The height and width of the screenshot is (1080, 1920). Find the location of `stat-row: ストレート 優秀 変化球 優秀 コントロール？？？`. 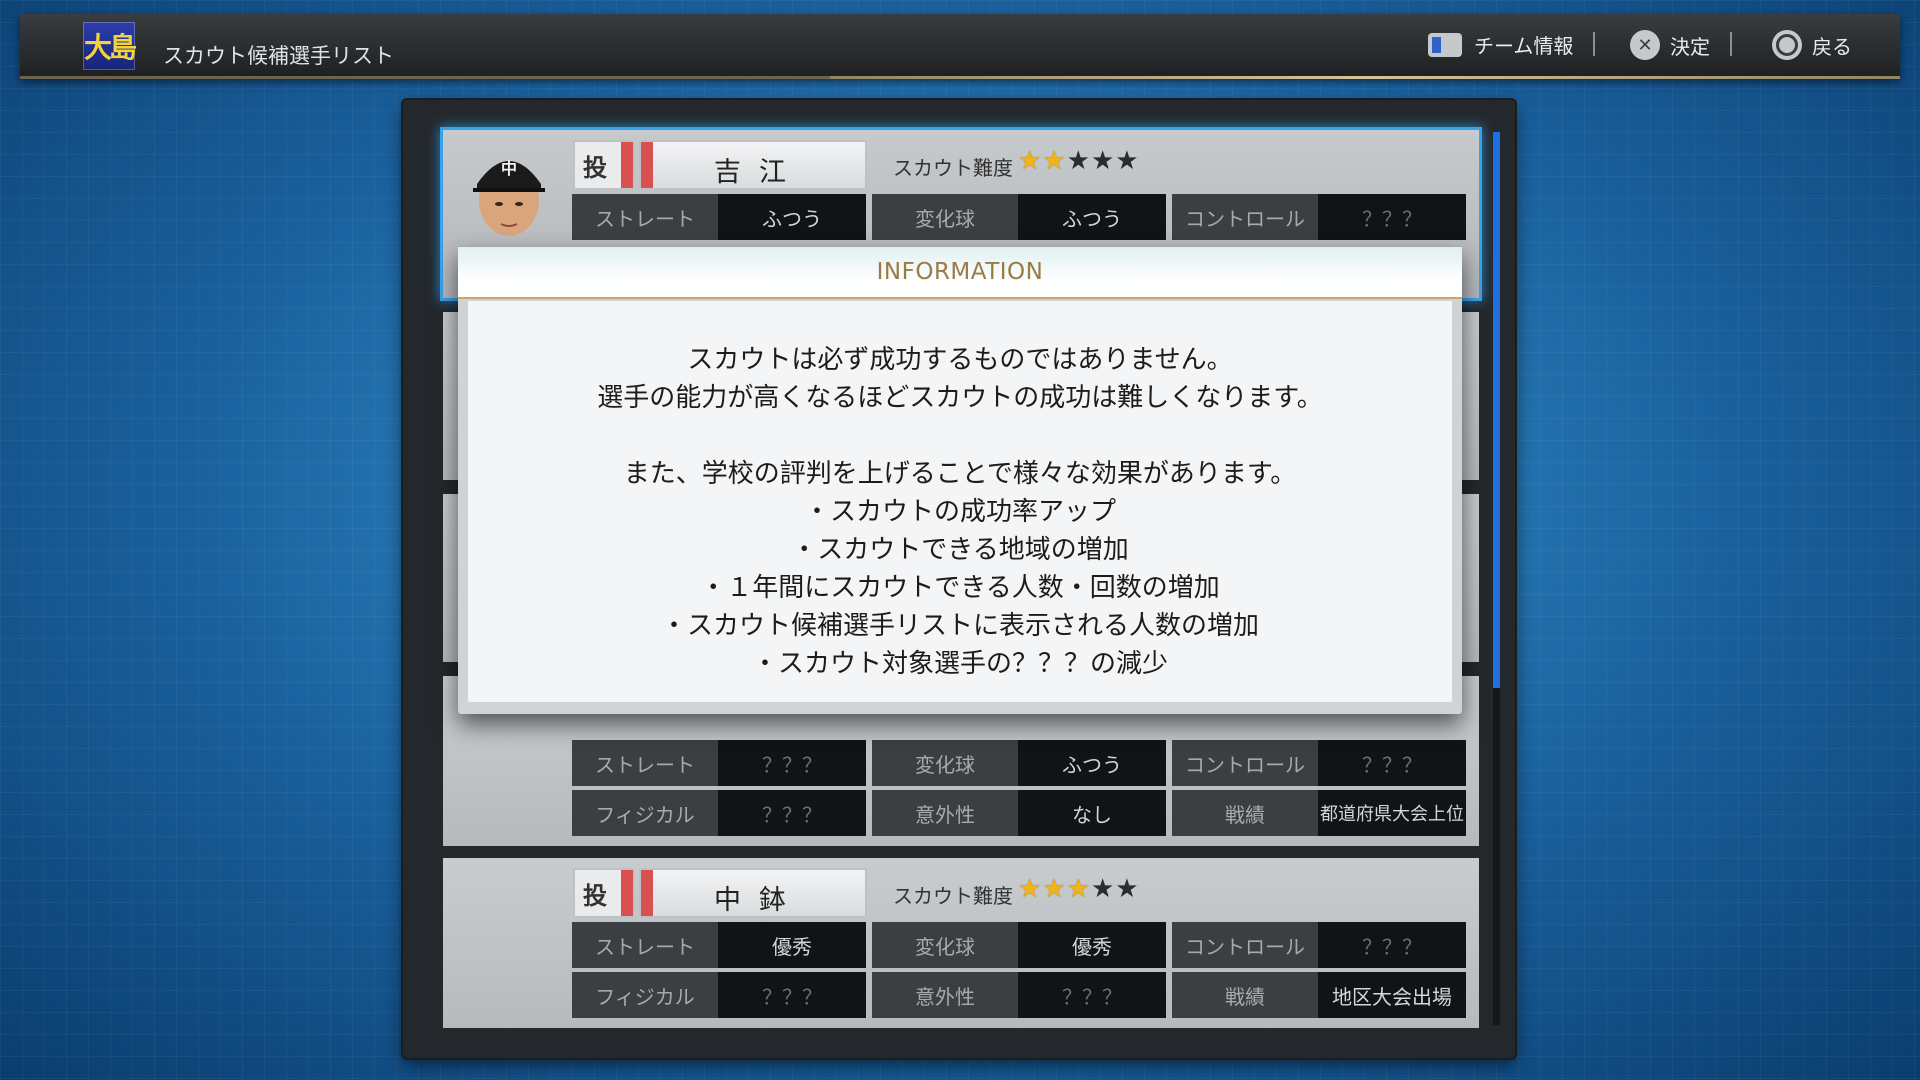

stat-row: ストレート 優秀 変化球 優秀 コントロール？？？ is located at coordinates (1019, 945).